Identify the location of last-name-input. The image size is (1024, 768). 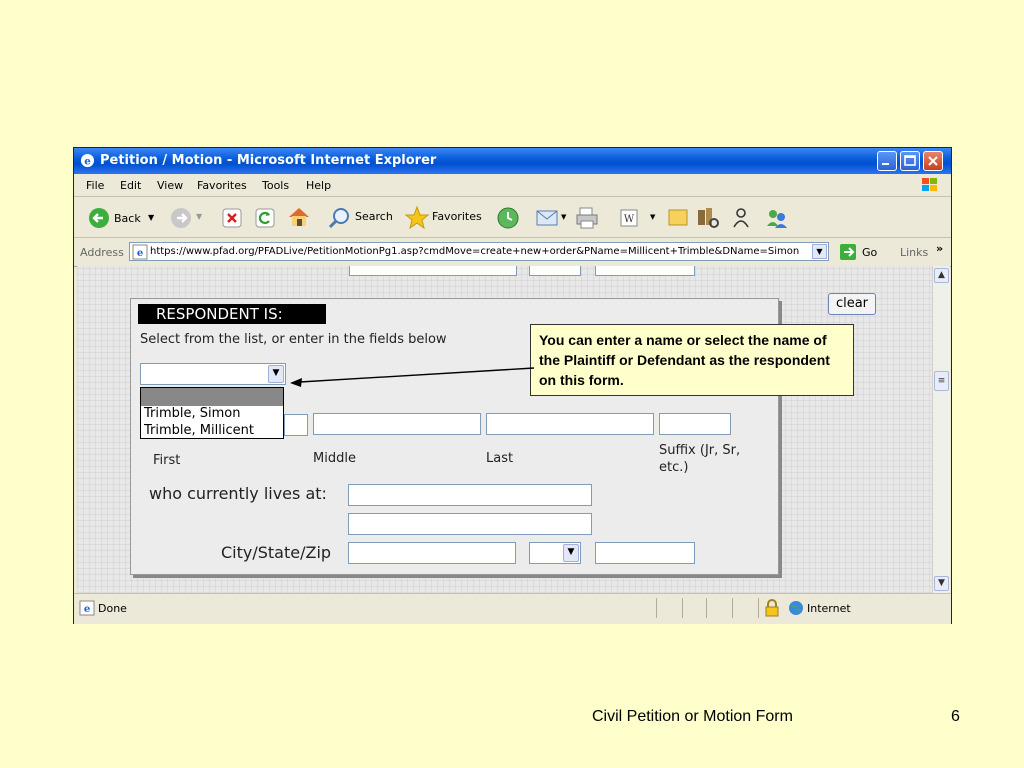
(570, 424).